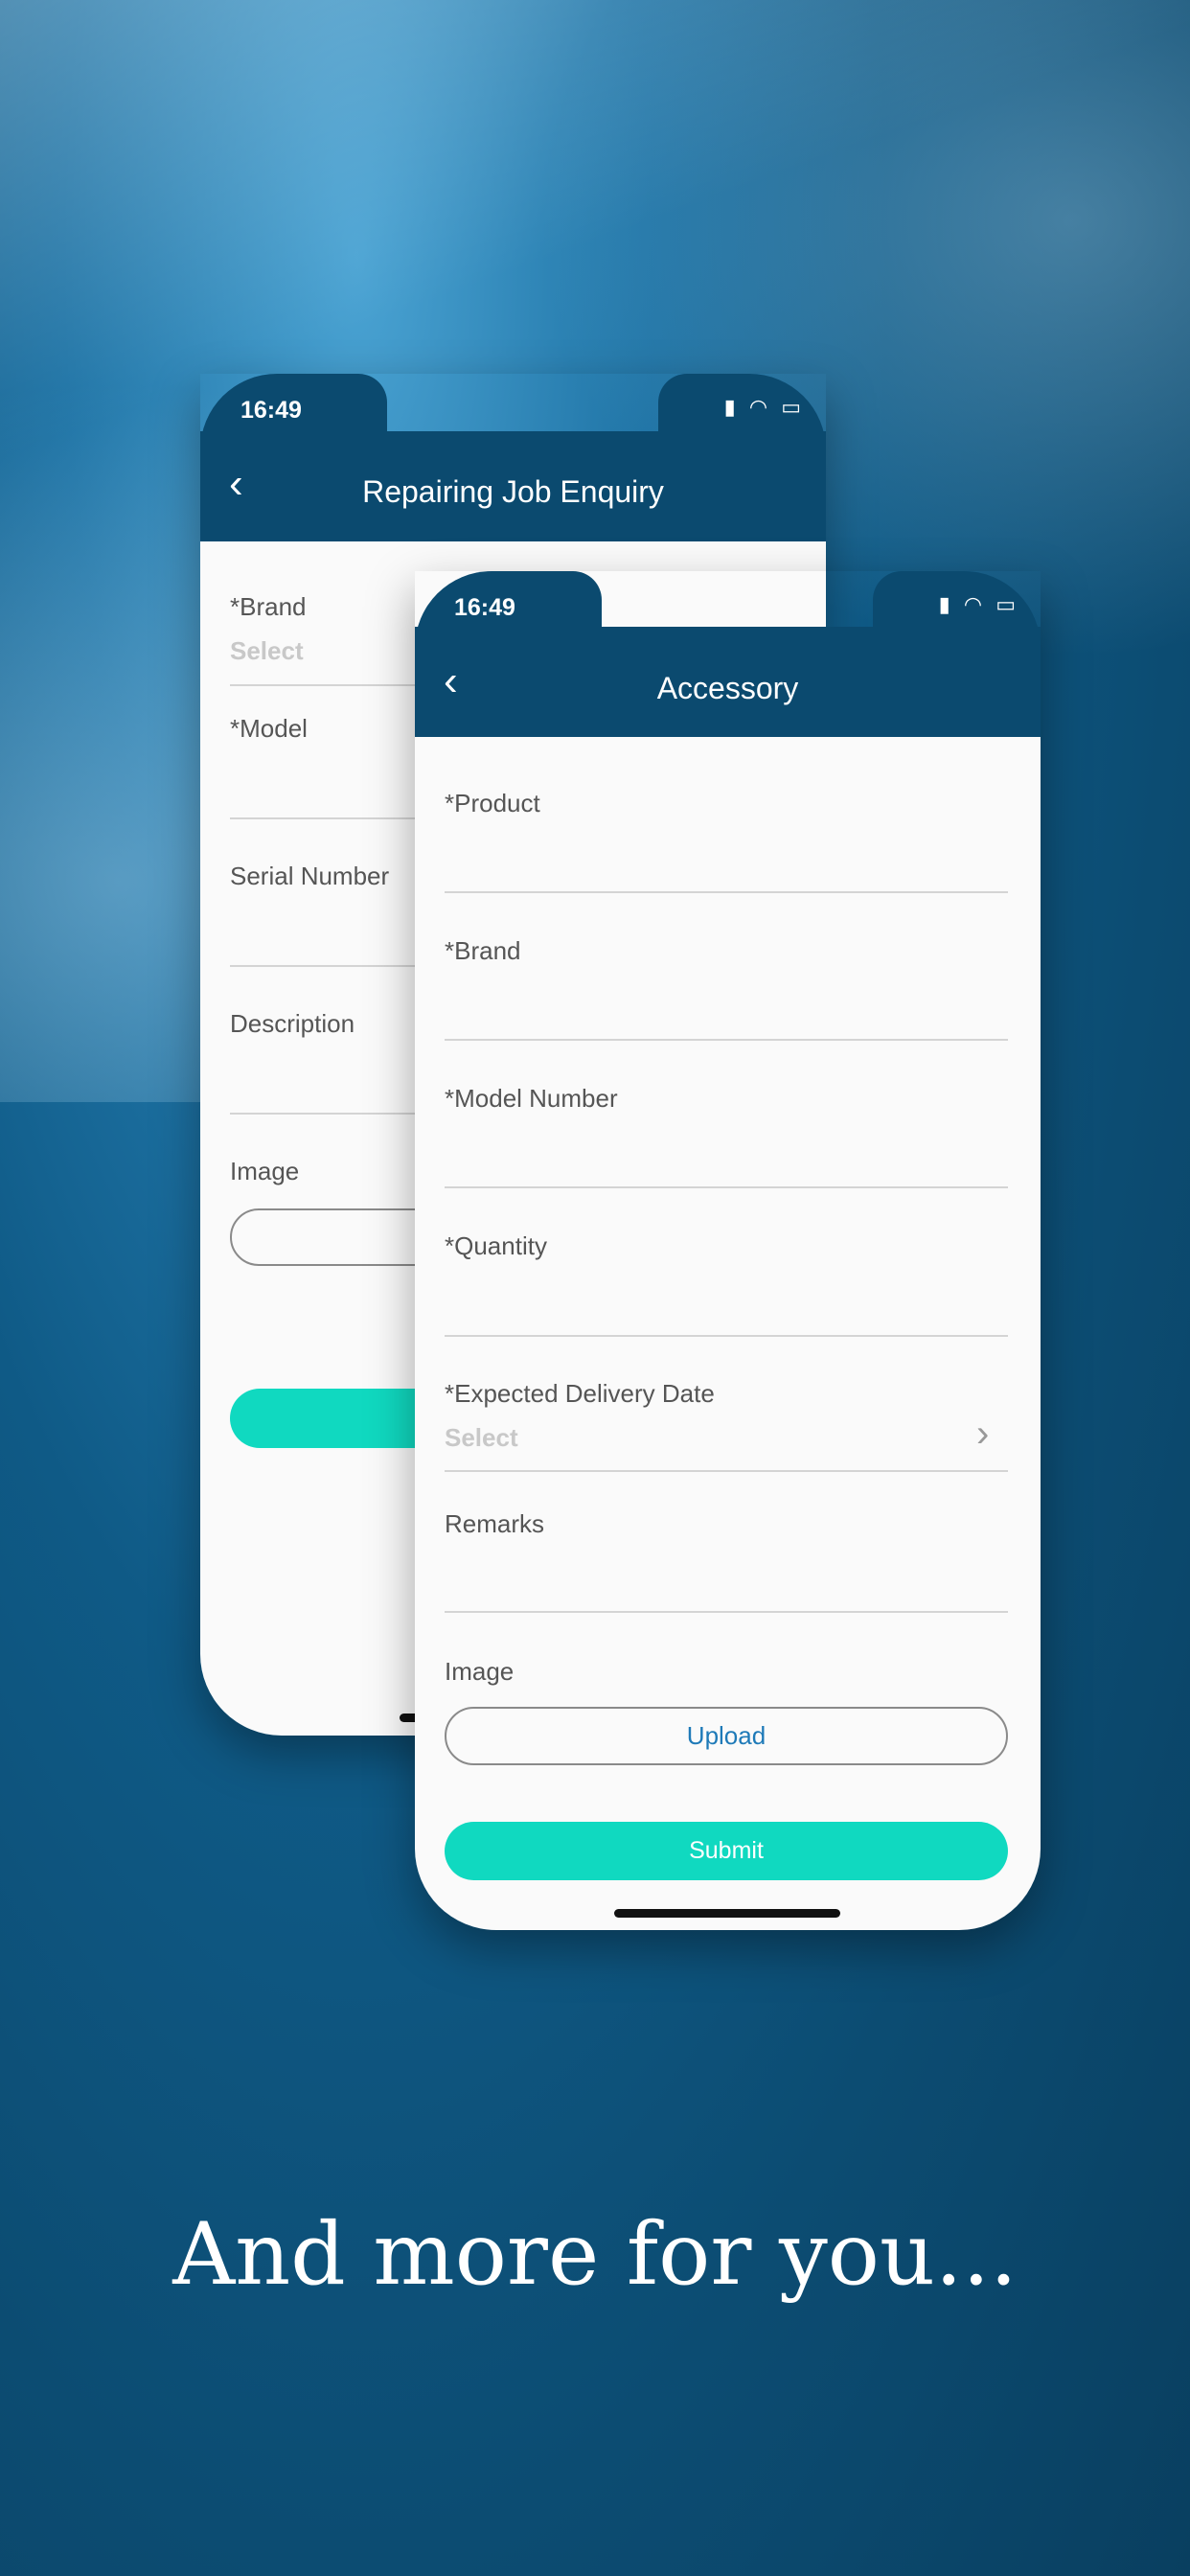  I want to click on delivery-date-select: Select, so click(482, 1438).